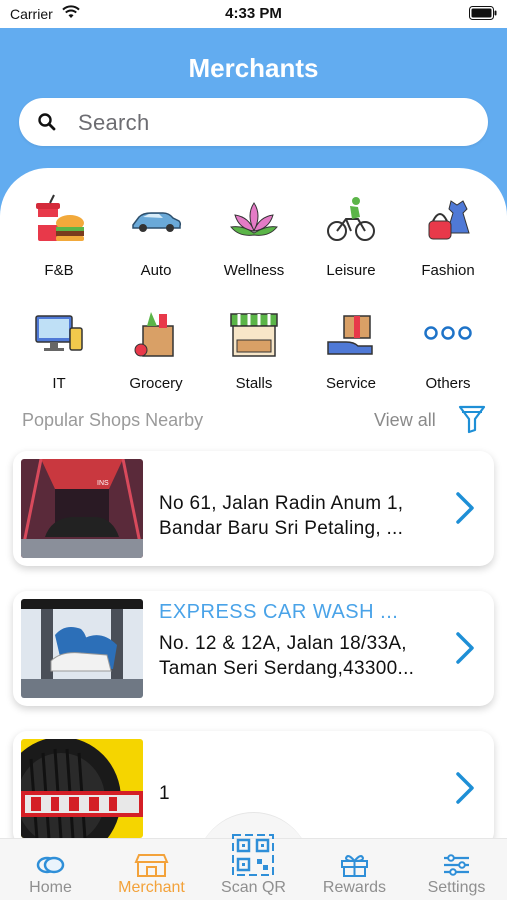 This screenshot has width=507, height=900. What do you see at coordinates (164, 793) in the screenshot?
I see `shop-address: 1` at bounding box center [164, 793].